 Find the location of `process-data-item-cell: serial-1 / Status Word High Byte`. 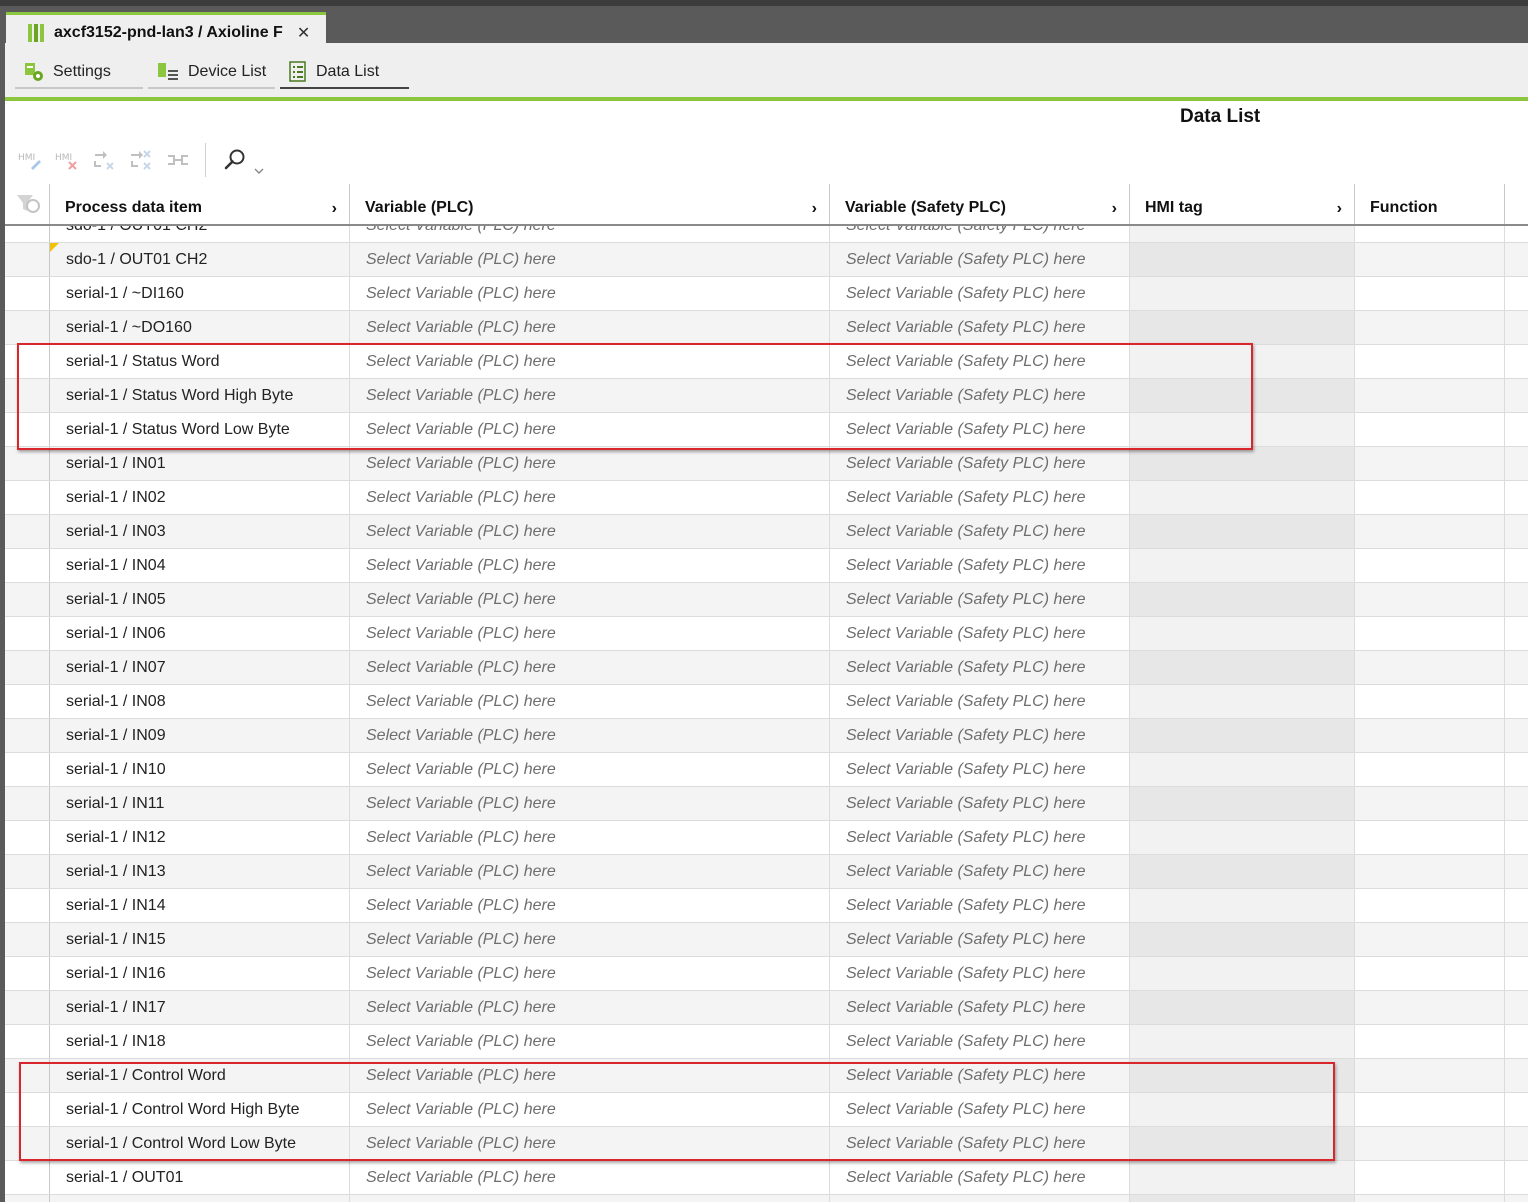

process-data-item-cell: serial-1 / Status Word High Byte is located at coordinates (200, 395).